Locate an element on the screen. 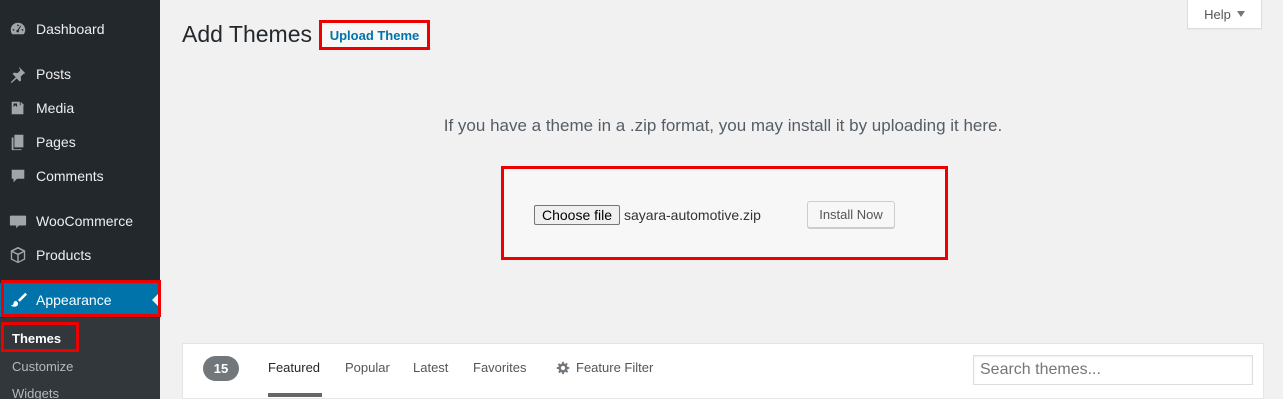  caret-down-icon is located at coordinates (1240, 14).